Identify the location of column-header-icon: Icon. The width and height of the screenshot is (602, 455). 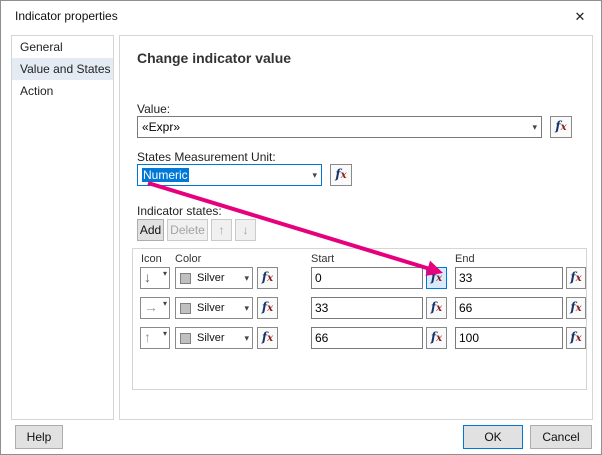
(151, 259).